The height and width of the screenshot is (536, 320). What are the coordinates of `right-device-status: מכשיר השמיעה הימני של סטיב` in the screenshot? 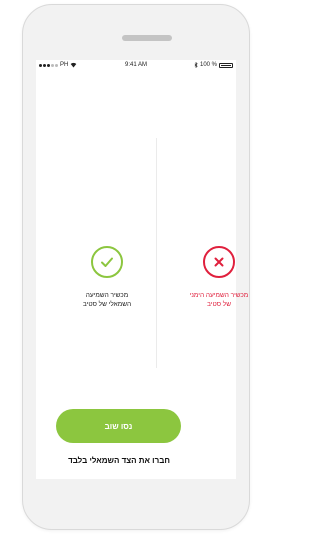 It's located at (219, 277).